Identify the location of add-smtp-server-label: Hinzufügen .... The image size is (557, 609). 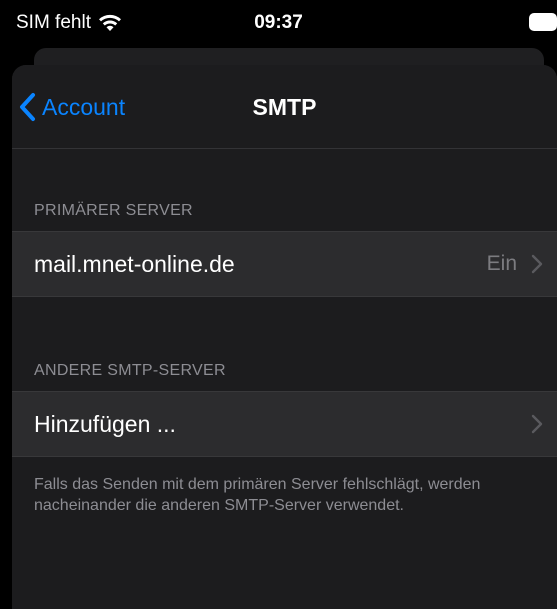
(105, 424).